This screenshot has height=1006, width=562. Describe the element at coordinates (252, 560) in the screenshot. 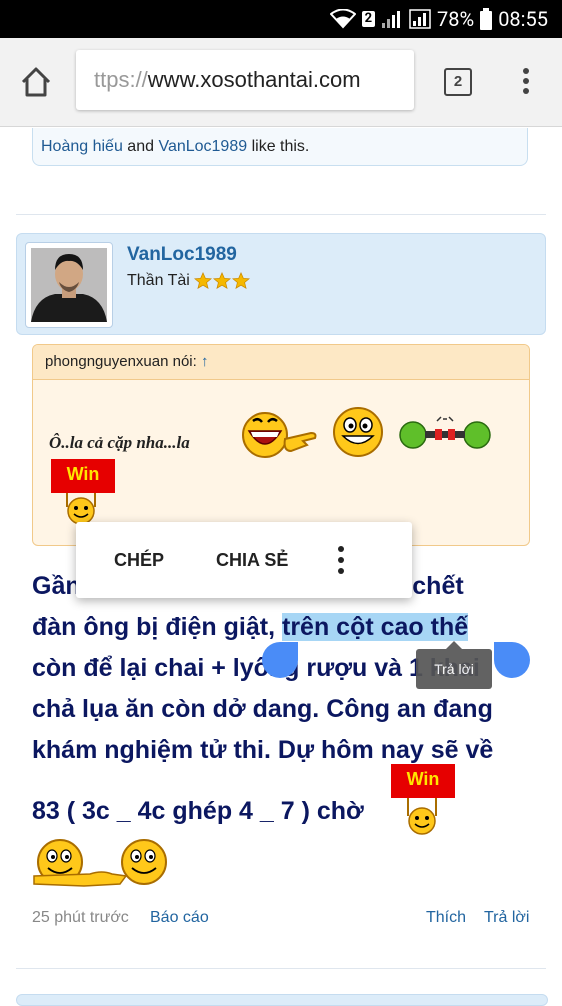

I see `share-button: CHIA SẺ` at that location.